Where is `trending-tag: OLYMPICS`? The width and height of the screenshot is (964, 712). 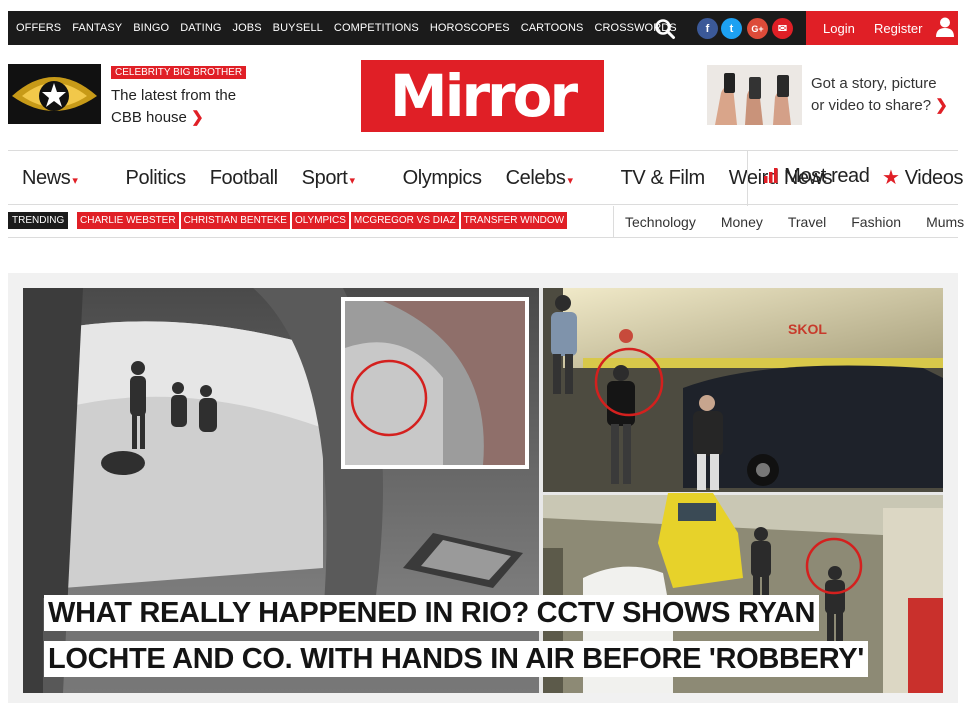 trending-tag: OLYMPICS is located at coordinates (320, 220).